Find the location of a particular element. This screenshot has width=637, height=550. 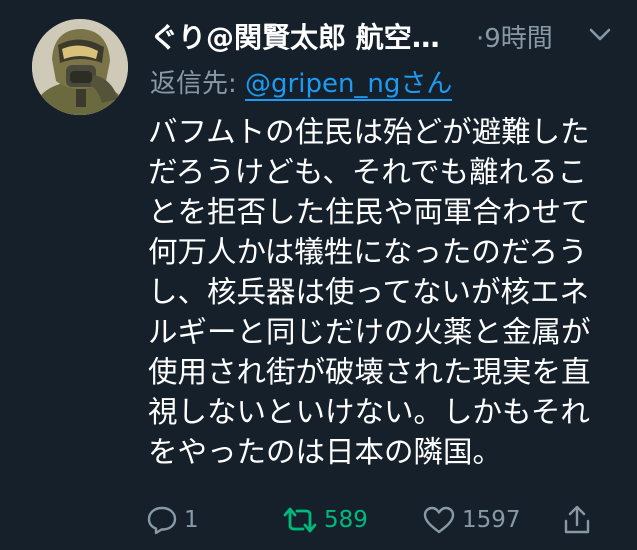

avatar is located at coordinates (80, 67).